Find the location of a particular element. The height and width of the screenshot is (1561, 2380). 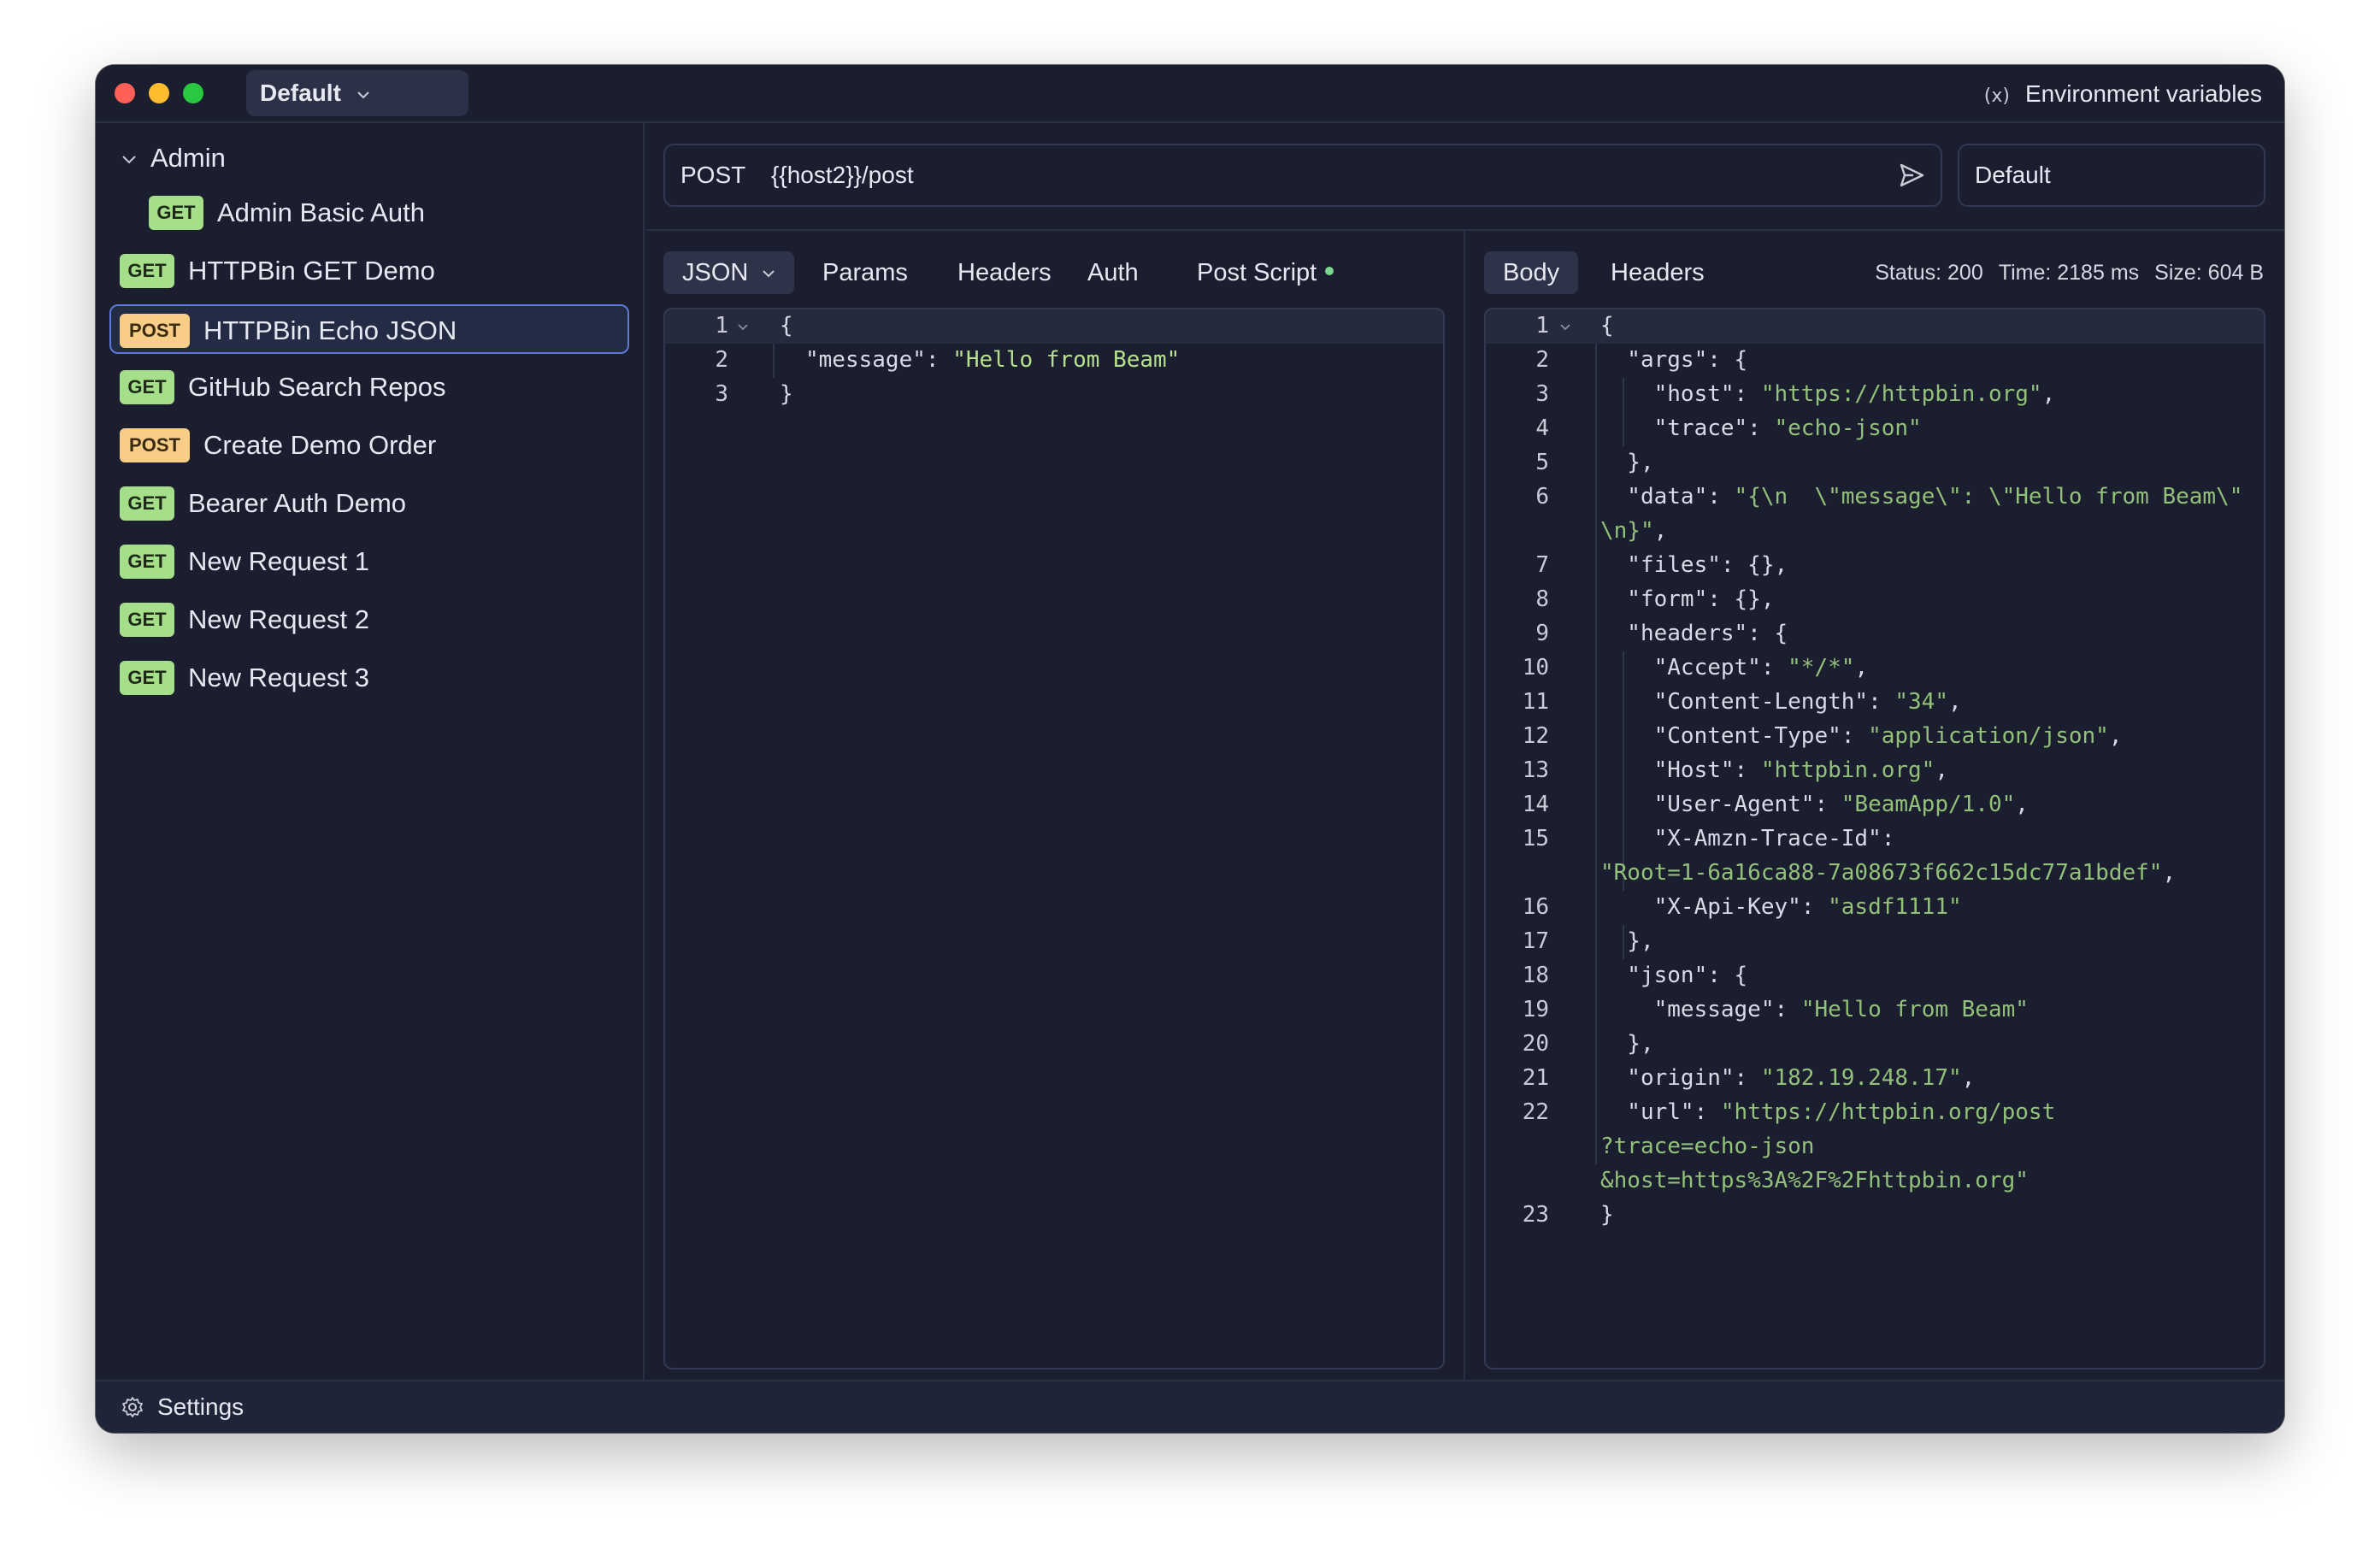

json-text: { is located at coordinates (1607, 326).